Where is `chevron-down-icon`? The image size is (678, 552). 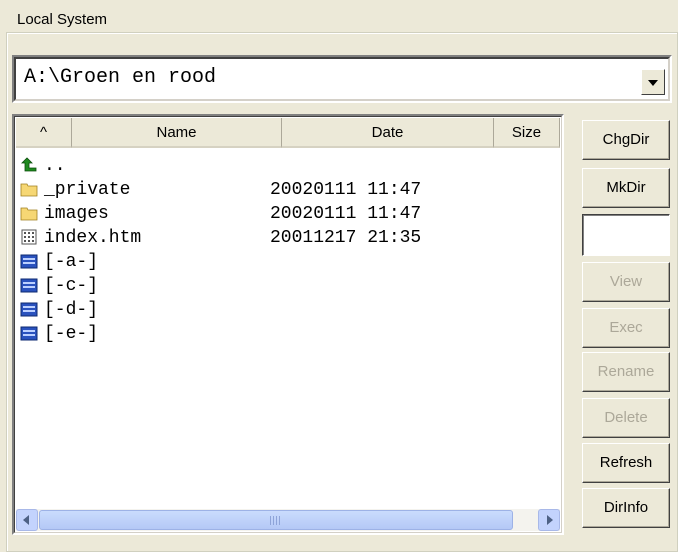 chevron-down-icon is located at coordinates (653, 83).